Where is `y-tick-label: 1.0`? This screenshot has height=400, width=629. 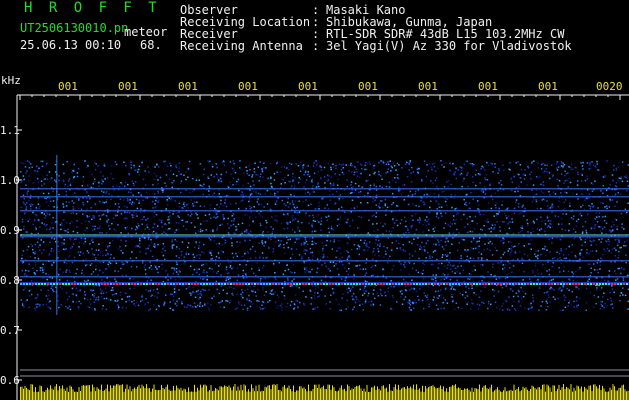 y-tick-label: 1.0 is located at coordinates (10, 180).